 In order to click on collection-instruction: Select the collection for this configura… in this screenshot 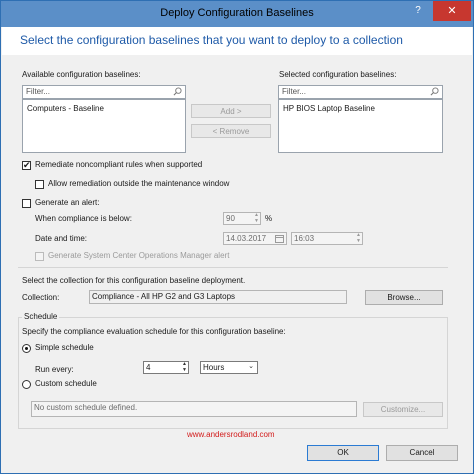, I will do `click(134, 280)`.